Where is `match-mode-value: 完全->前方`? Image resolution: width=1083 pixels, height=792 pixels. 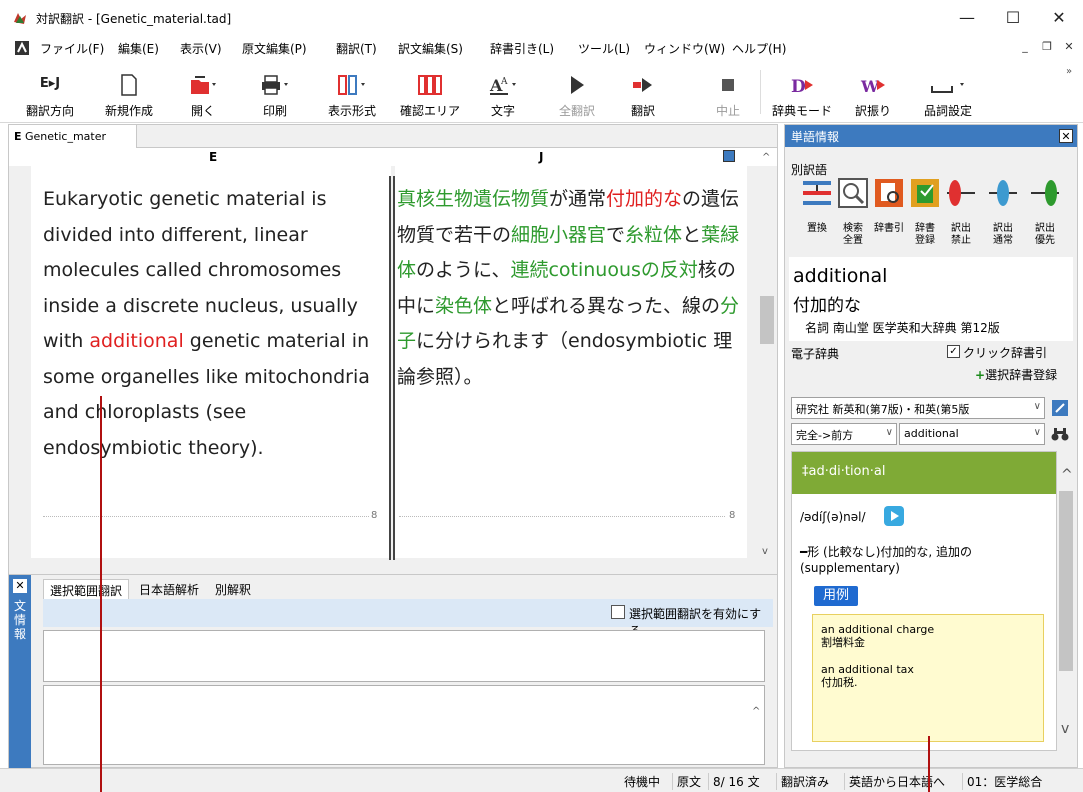 match-mode-value: 完全->前方 is located at coordinates (825, 435).